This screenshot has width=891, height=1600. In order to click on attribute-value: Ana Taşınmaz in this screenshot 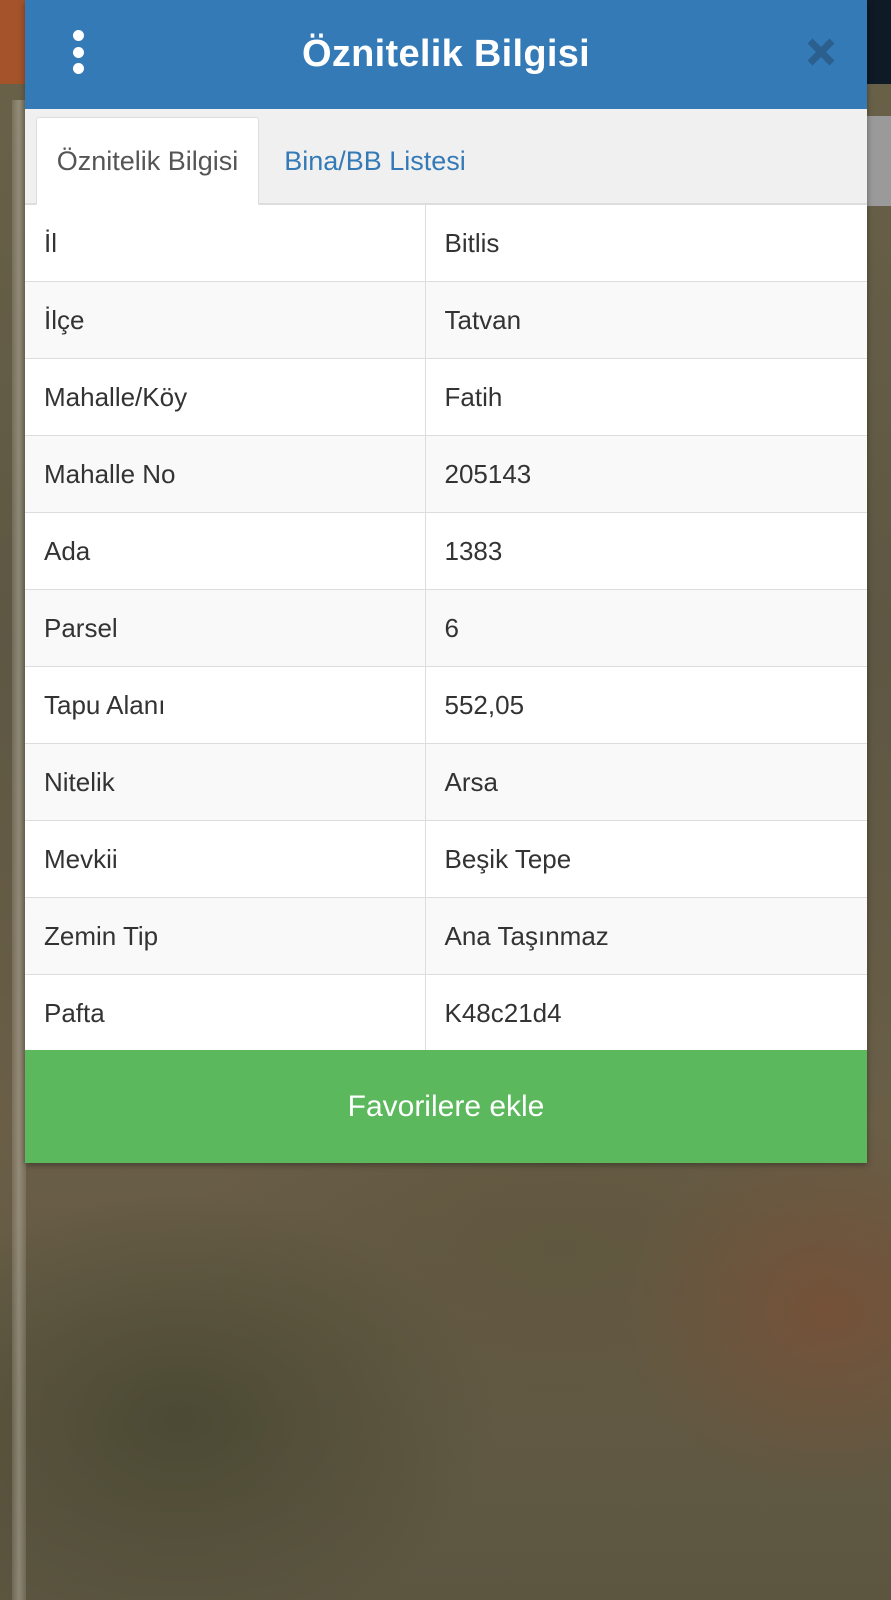, I will do `click(645, 936)`.